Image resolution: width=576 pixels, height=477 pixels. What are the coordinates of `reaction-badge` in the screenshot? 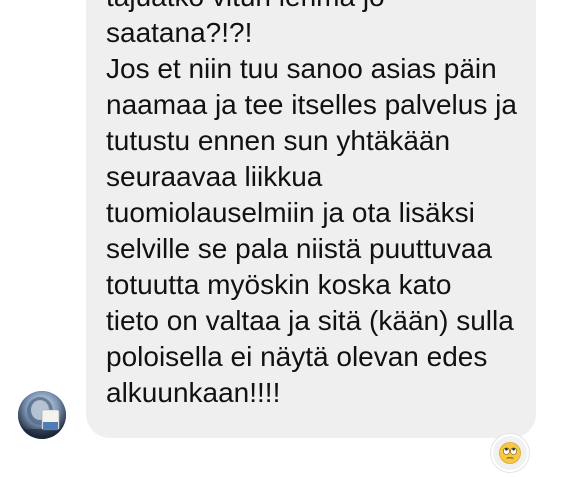 It's located at (510, 453).